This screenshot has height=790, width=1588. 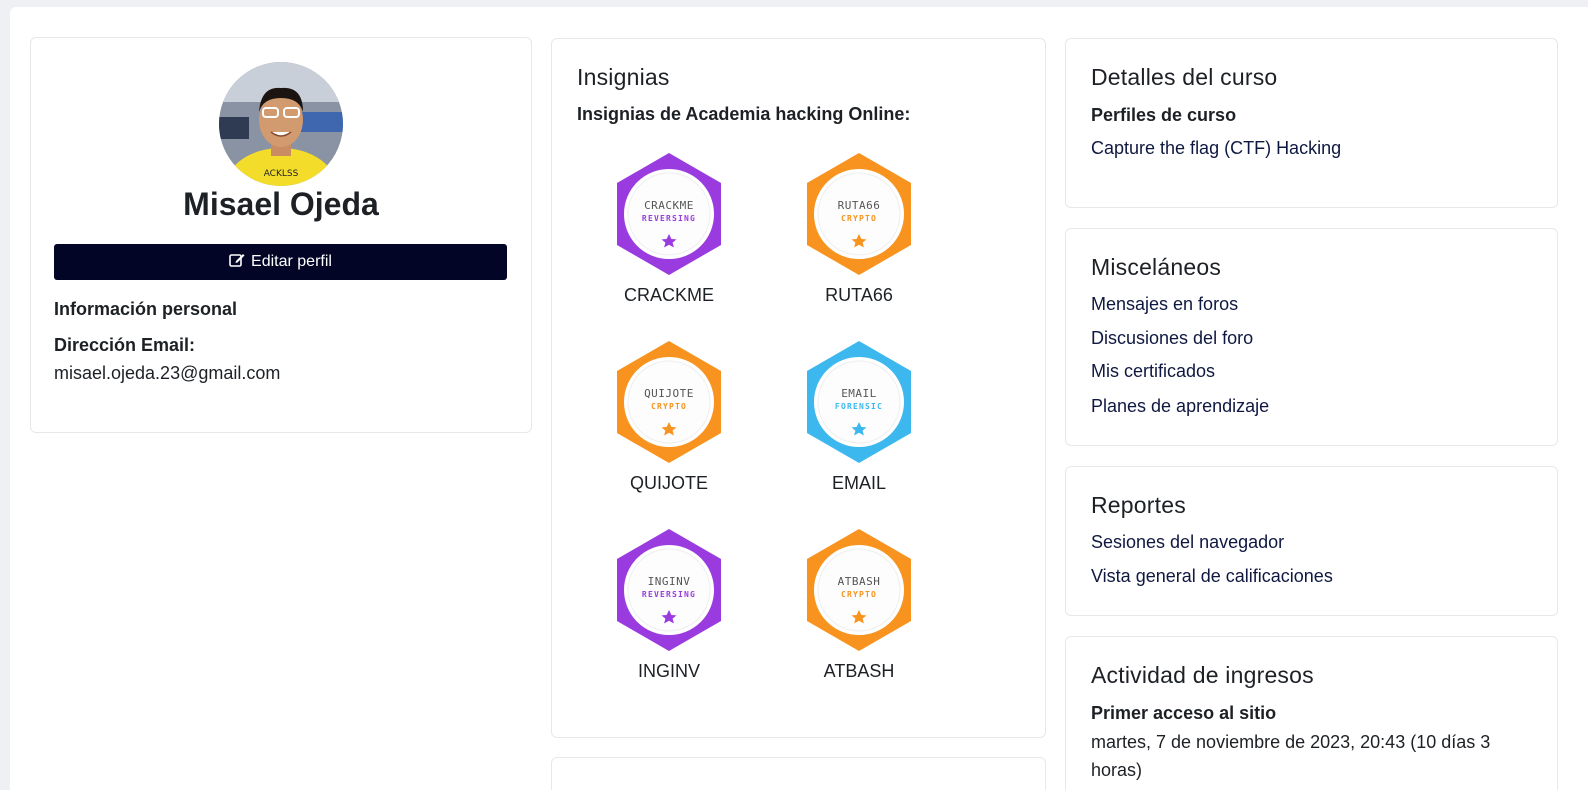 I want to click on badge-ruta66: RUTA66 CRYPTO RUTA66, so click(x=859, y=228).